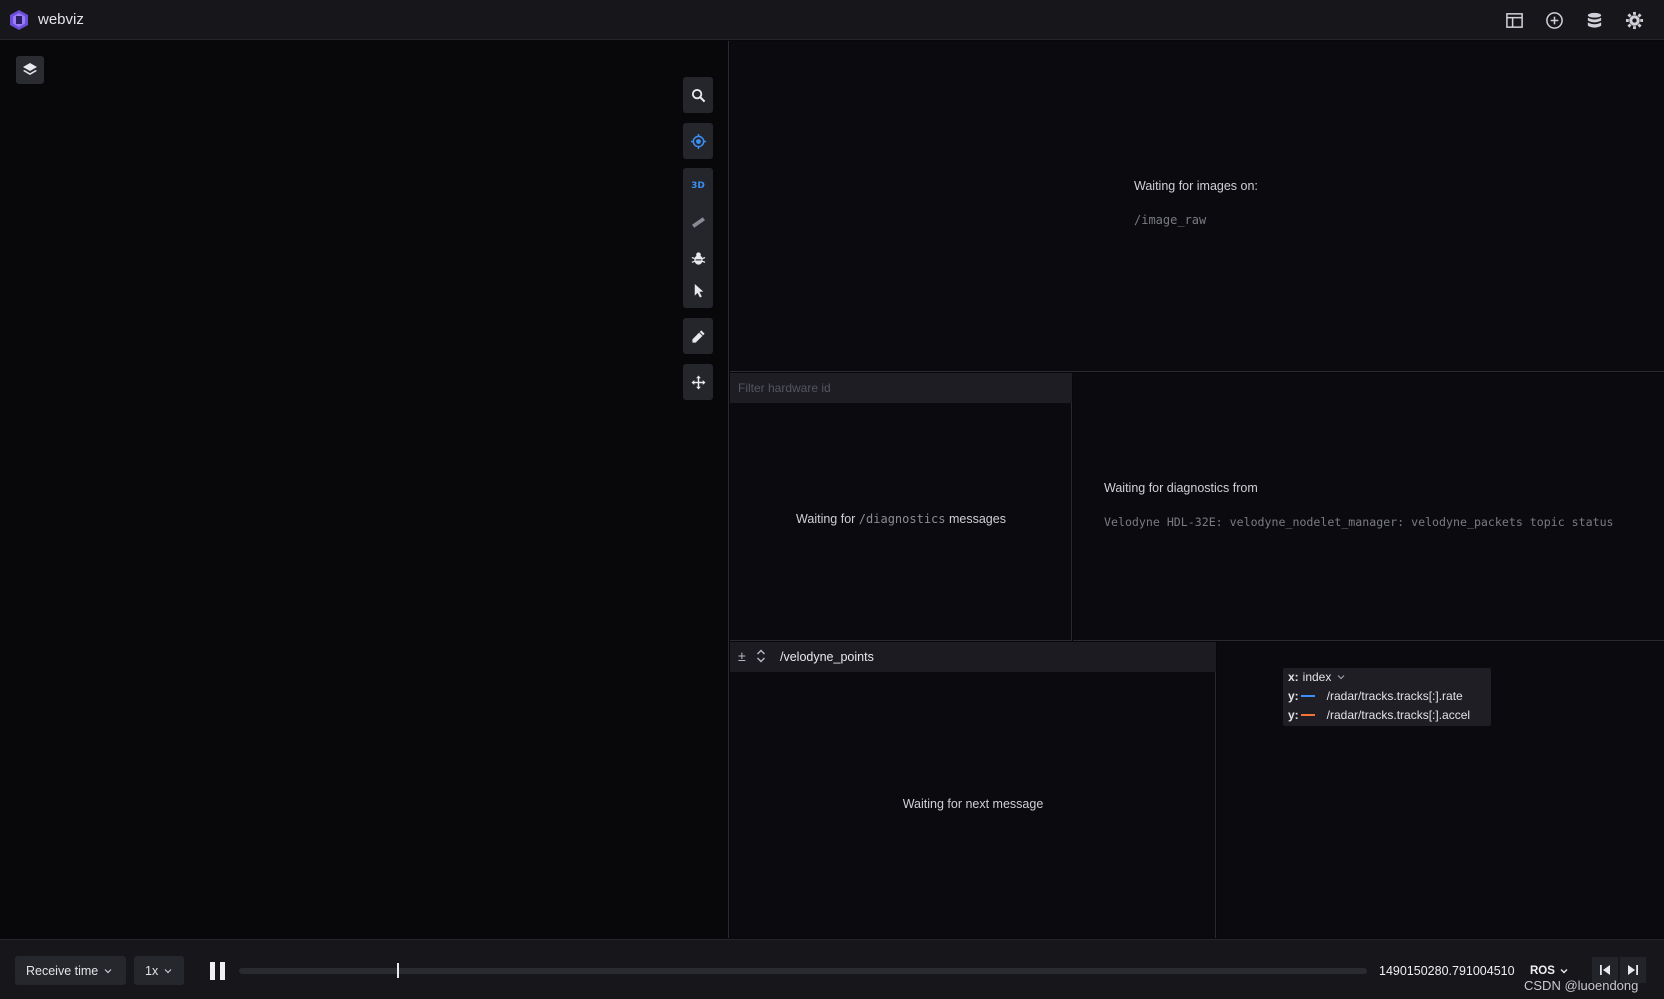 Image resolution: width=1664 pixels, height=999 pixels. What do you see at coordinates (152, 970) in the screenshot?
I see `playback-speed-label: 1x` at bounding box center [152, 970].